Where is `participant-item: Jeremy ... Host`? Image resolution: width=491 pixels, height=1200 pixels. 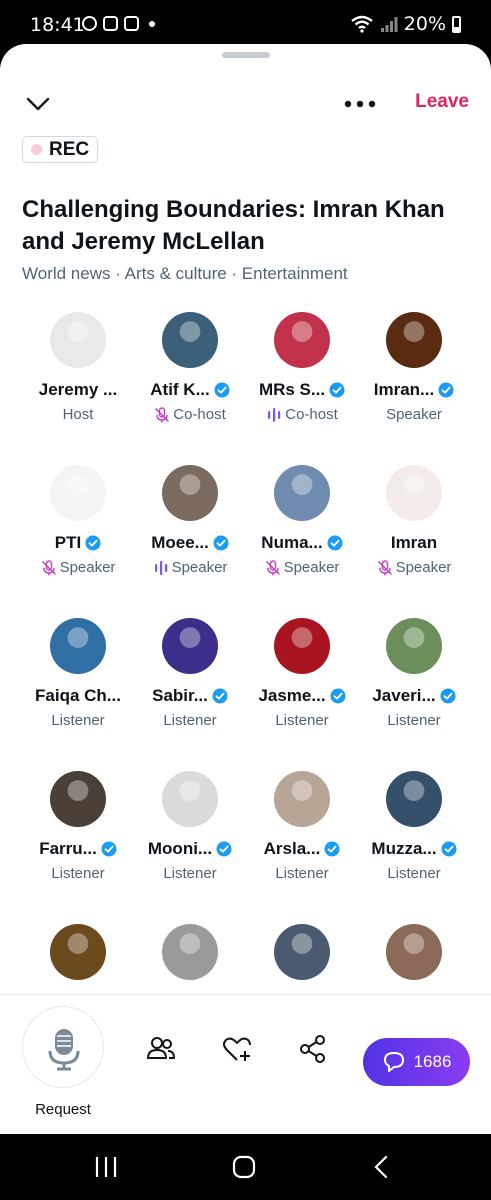 participant-item: Jeremy ... Host is located at coordinates (78, 381).